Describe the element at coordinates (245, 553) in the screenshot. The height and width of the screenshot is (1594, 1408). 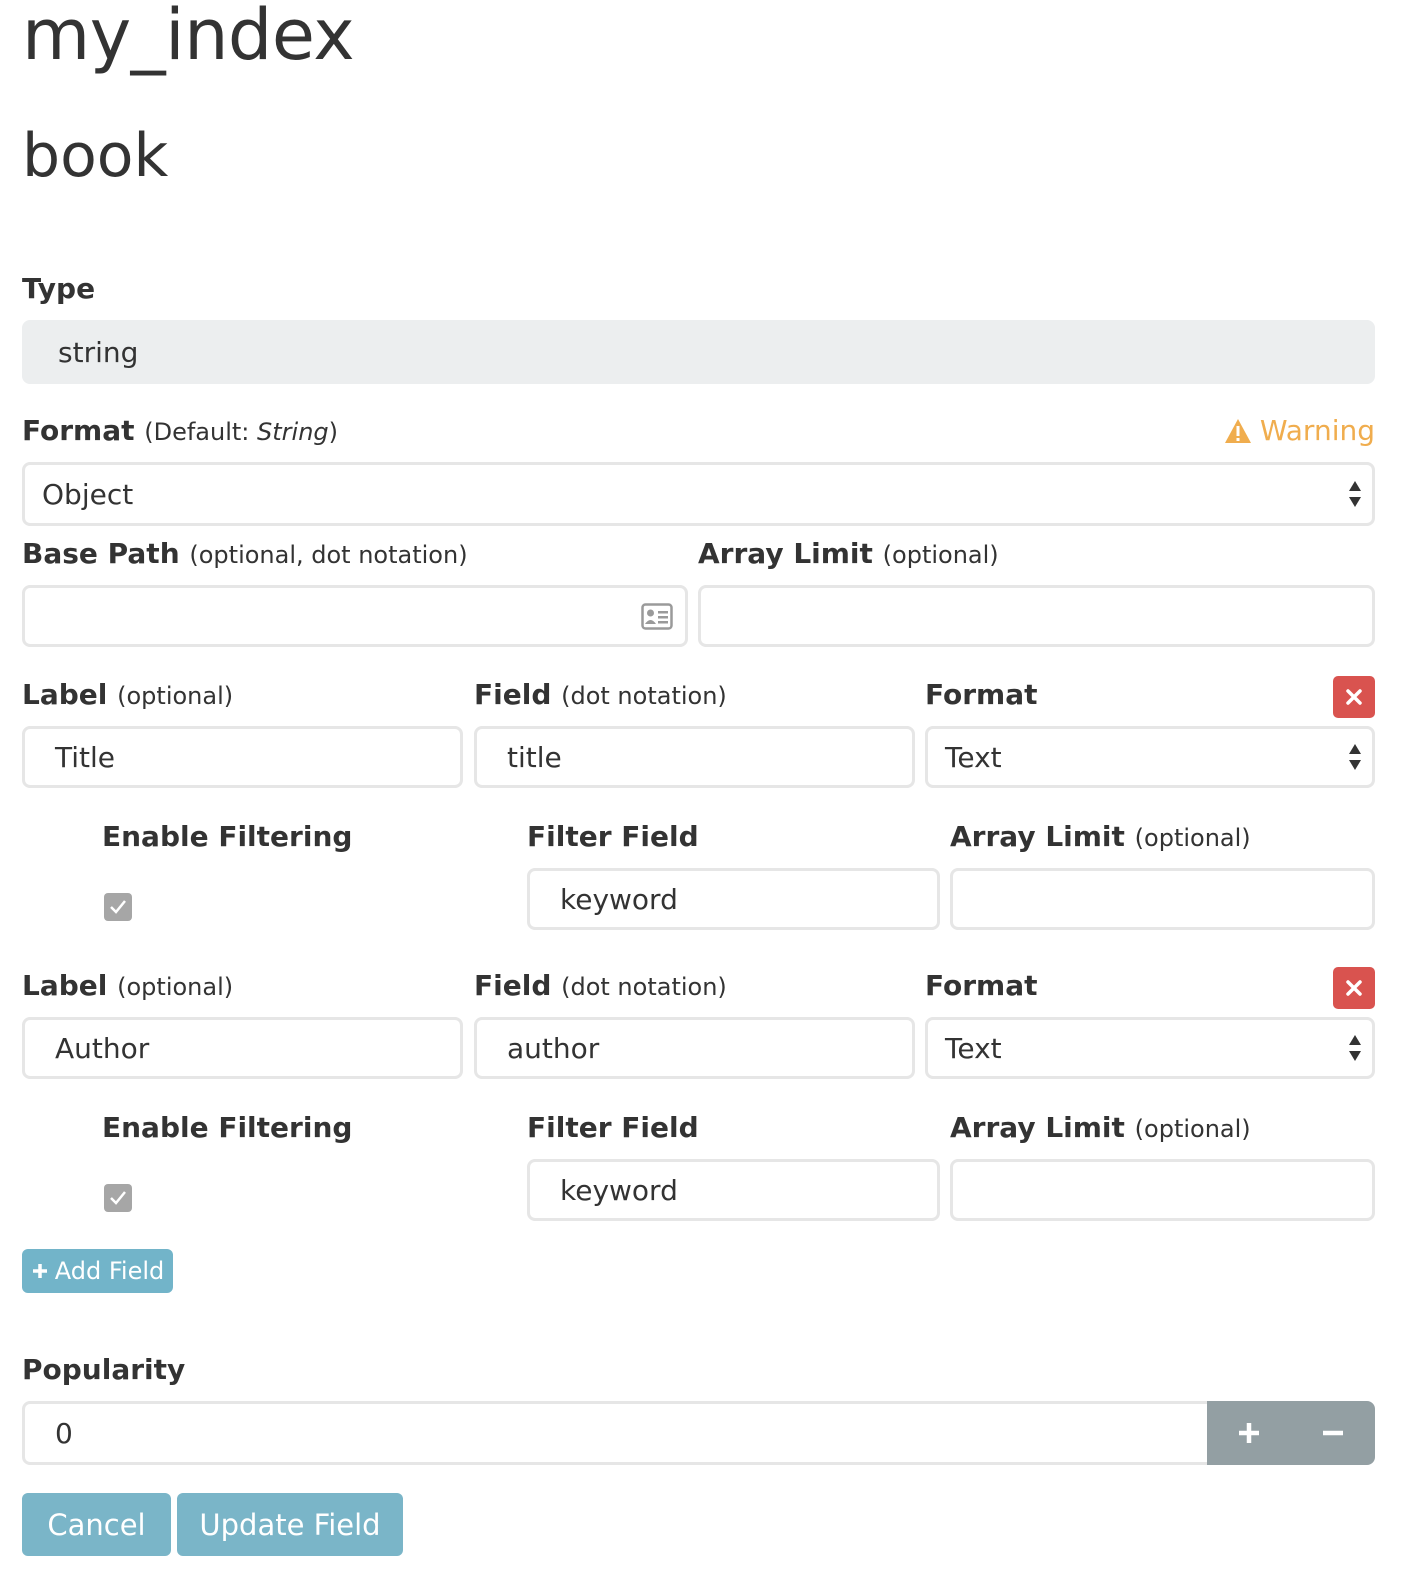
I see `base-path-label: Base Path (optional, dot notation)` at that location.